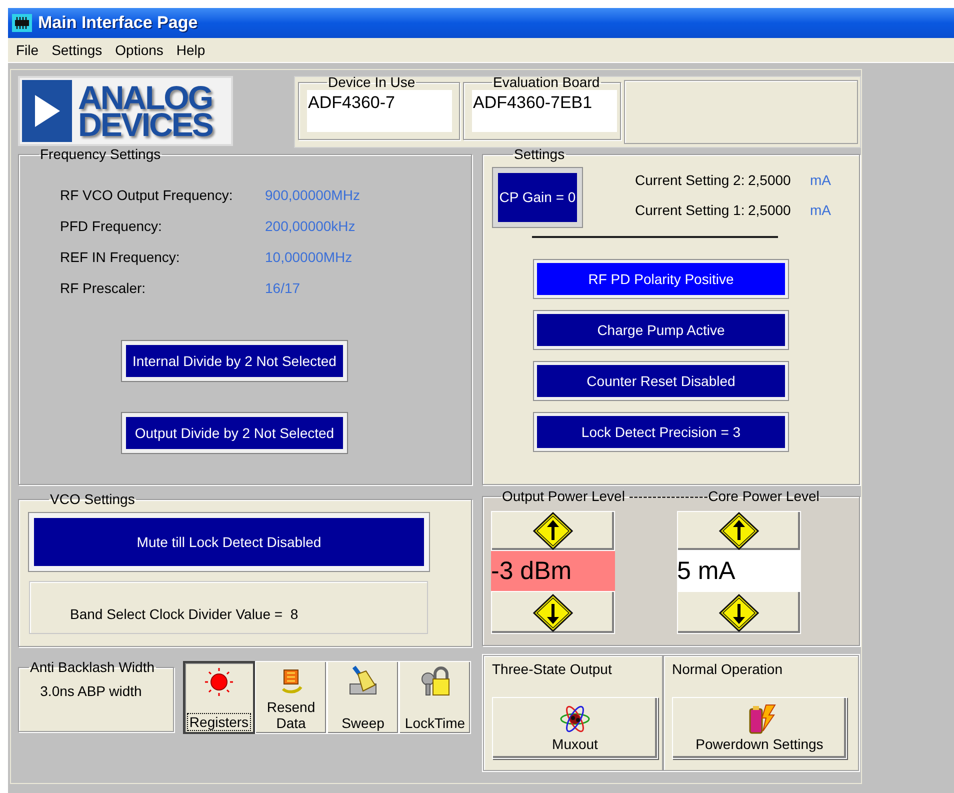 The height and width of the screenshot is (793, 954). What do you see at coordinates (660, 496) in the screenshot?
I see `group-title: Output Power Level -----------------Core Power Level` at bounding box center [660, 496].